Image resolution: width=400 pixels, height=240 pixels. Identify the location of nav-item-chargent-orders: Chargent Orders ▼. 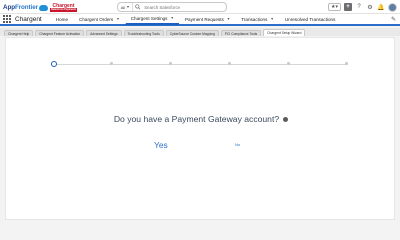
(99, 19).